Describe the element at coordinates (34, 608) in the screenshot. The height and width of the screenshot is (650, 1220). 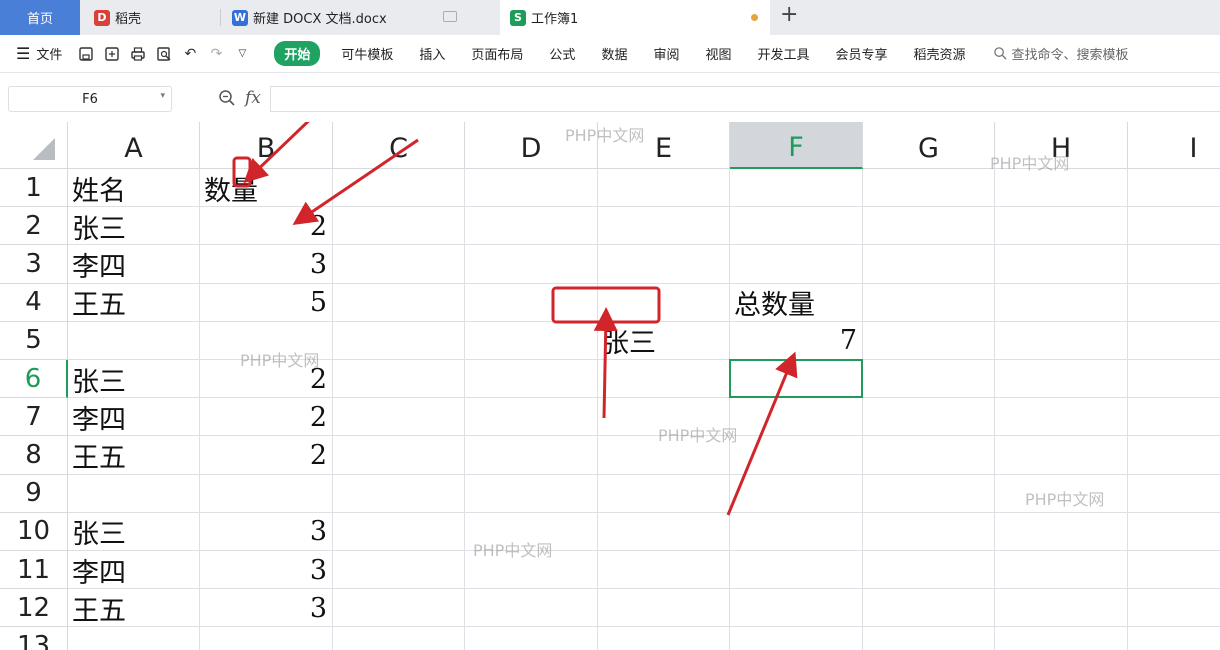
I see `row-header-12: 12` at that location.